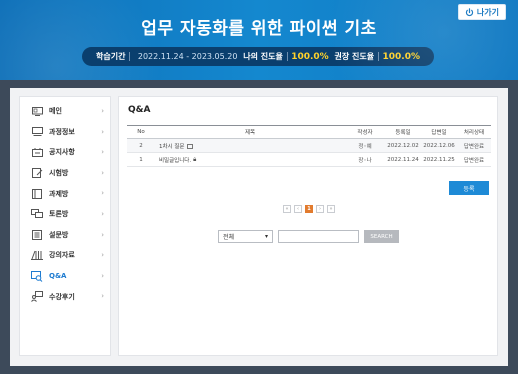  What do you see at coordinates (62, 255) in the screenshot?
I see `sidebar-item-label: 강의자료` at bounding box center [62, 255].